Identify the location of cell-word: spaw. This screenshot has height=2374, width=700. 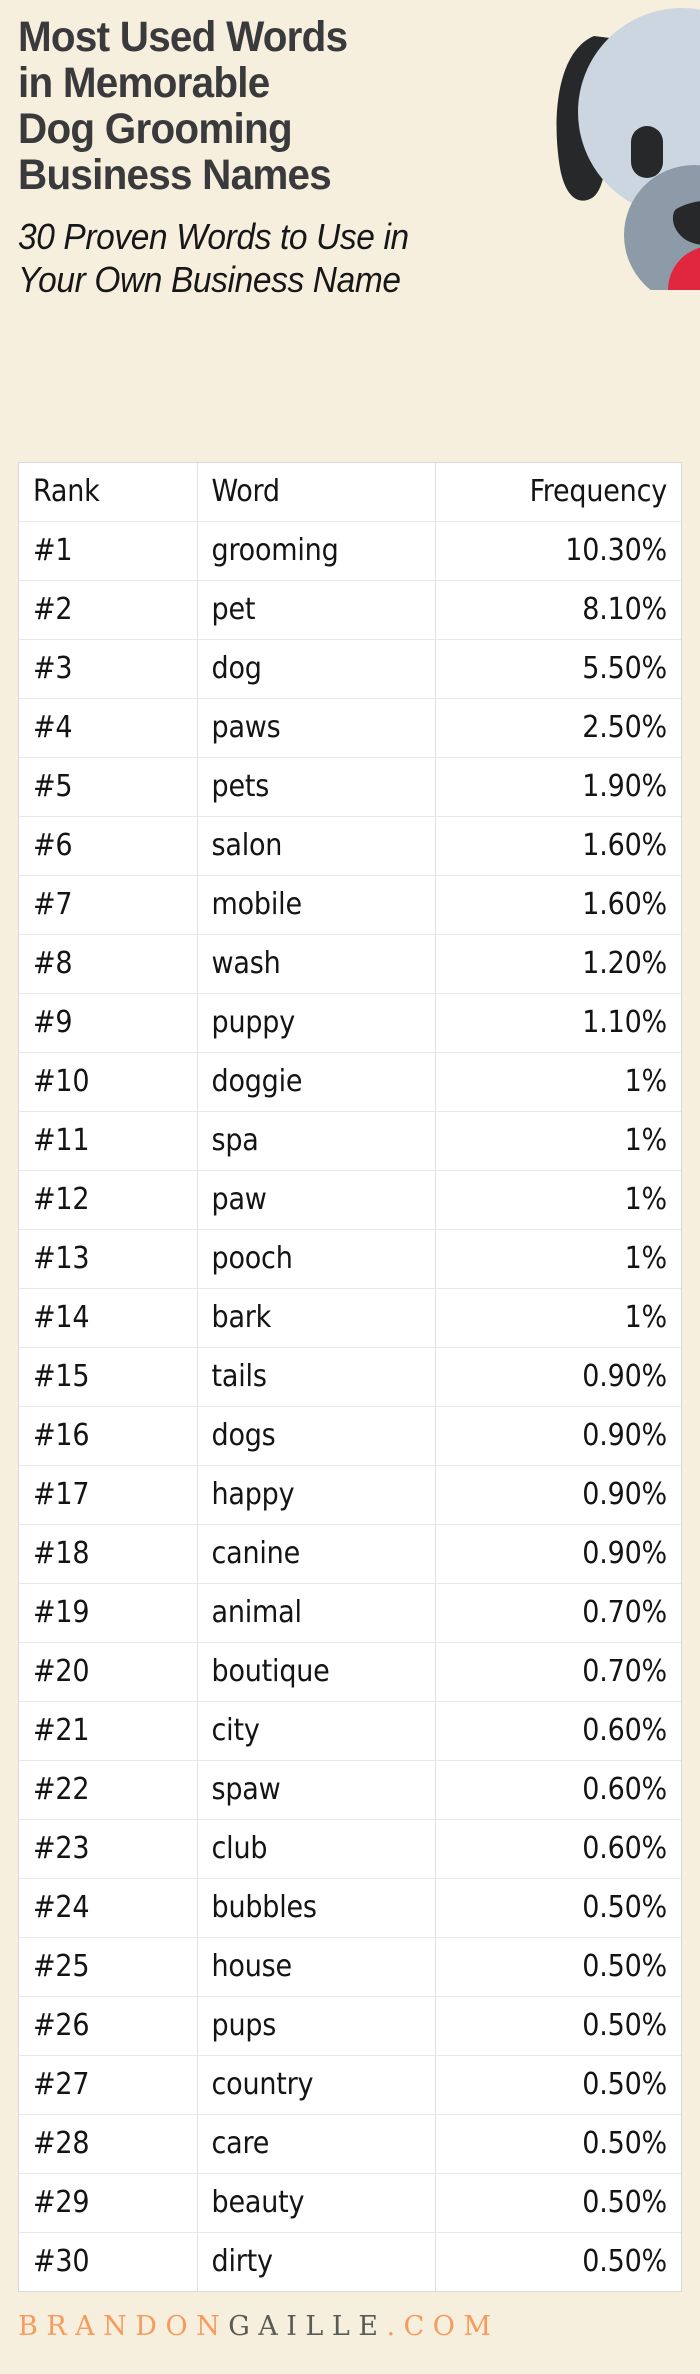
(316, 1790).